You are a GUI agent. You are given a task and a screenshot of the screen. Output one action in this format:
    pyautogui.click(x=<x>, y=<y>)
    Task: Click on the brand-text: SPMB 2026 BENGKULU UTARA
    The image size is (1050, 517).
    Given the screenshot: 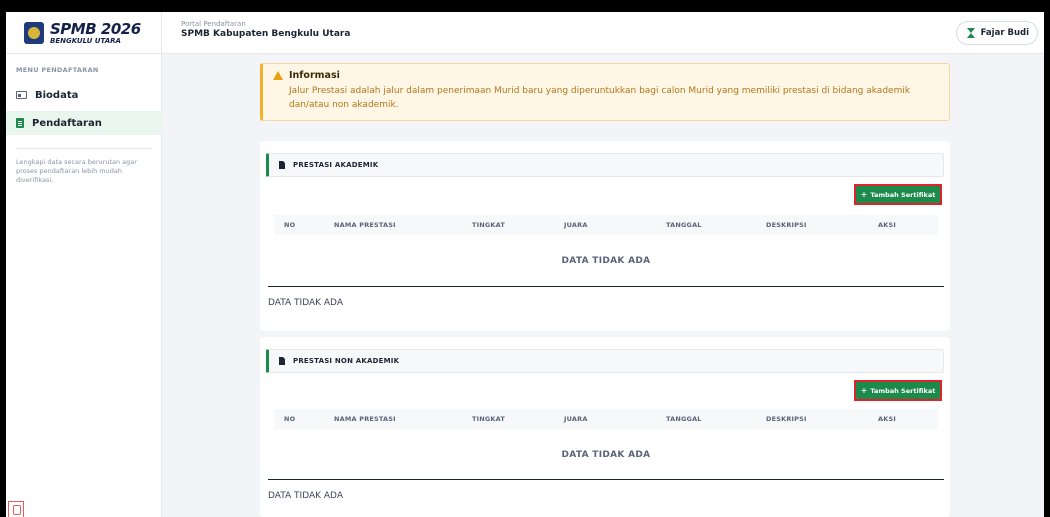 What is the action you would take?
    pyautogui.click(x=95, y=32)
    